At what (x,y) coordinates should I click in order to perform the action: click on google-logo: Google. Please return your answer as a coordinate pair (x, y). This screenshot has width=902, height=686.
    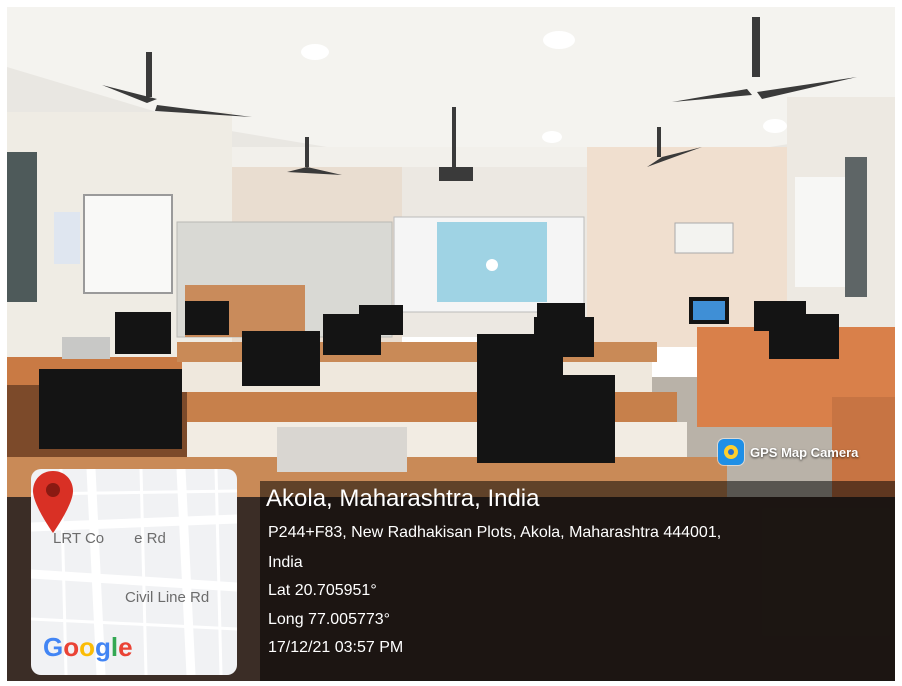
    Looking at the image, I should click on (88, 647).